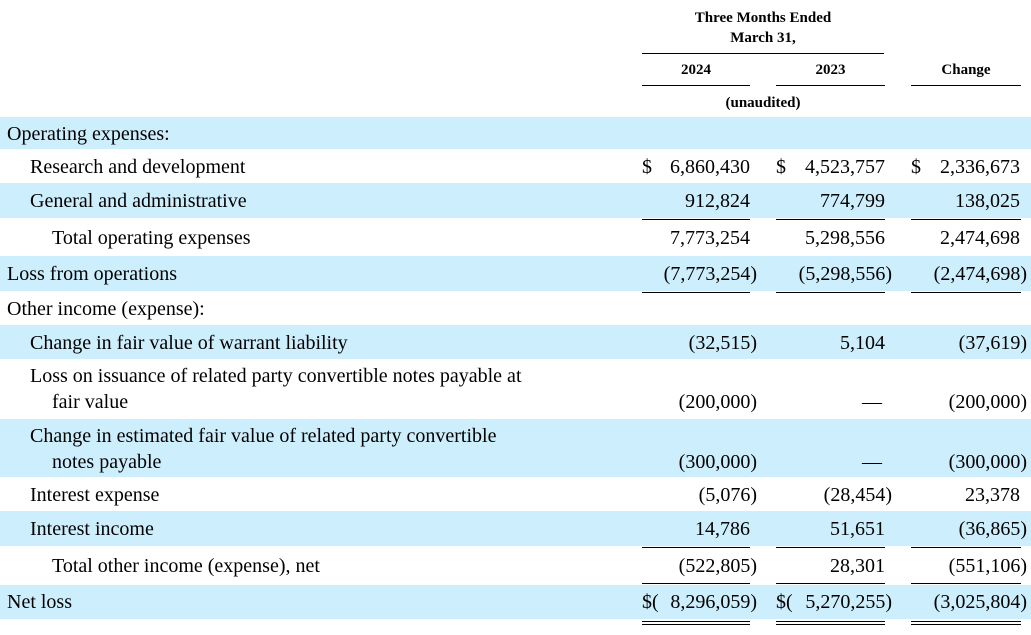  I want to click on row-label: Interest income, so click(92, 529).